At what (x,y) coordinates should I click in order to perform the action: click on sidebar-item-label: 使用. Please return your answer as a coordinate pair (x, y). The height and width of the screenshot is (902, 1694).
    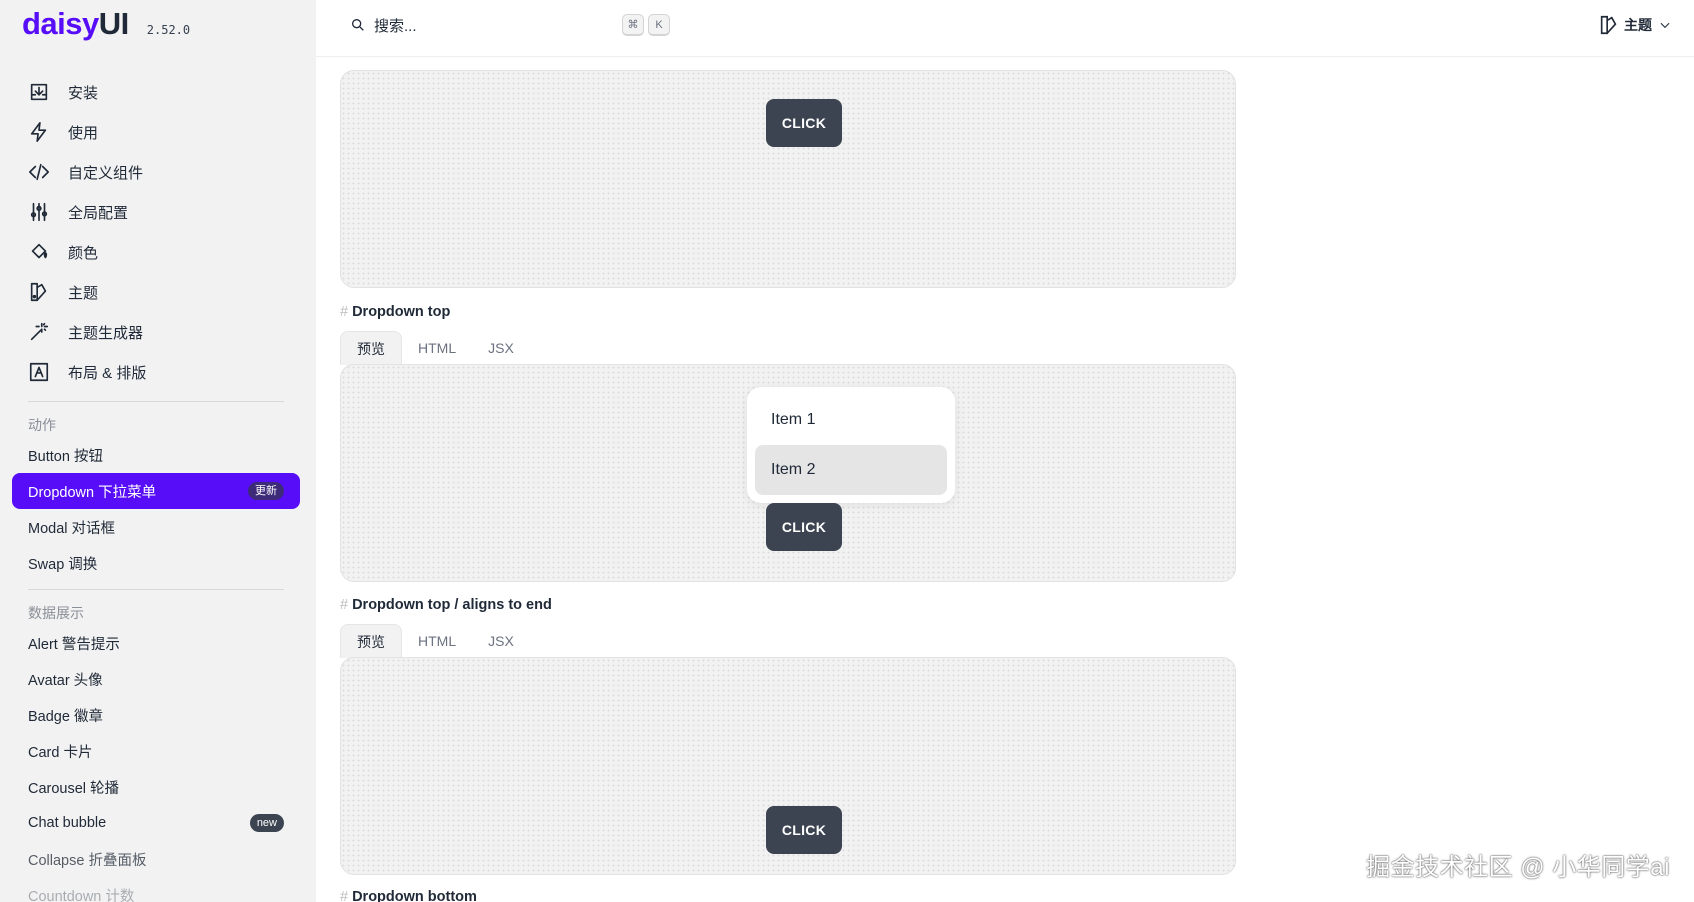
    Looking at the image, I should click on (83, 133).